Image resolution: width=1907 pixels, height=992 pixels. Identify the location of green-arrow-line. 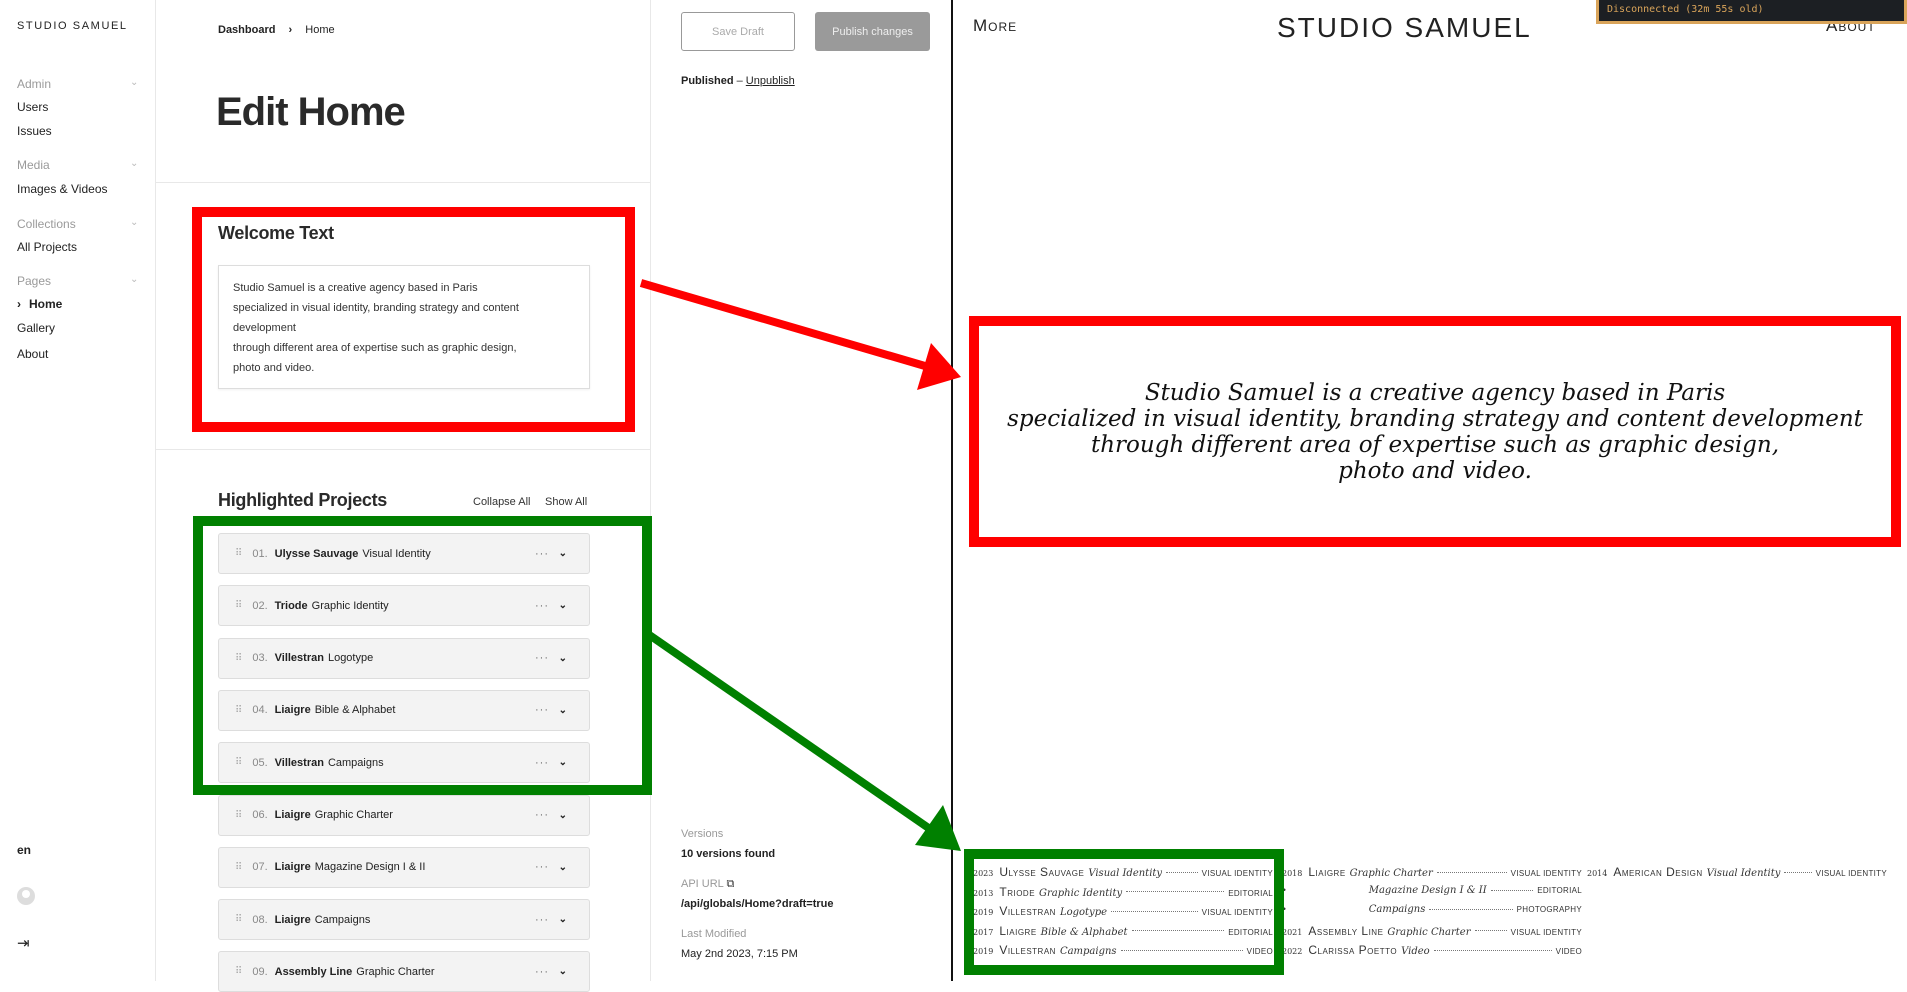
(787, 730).